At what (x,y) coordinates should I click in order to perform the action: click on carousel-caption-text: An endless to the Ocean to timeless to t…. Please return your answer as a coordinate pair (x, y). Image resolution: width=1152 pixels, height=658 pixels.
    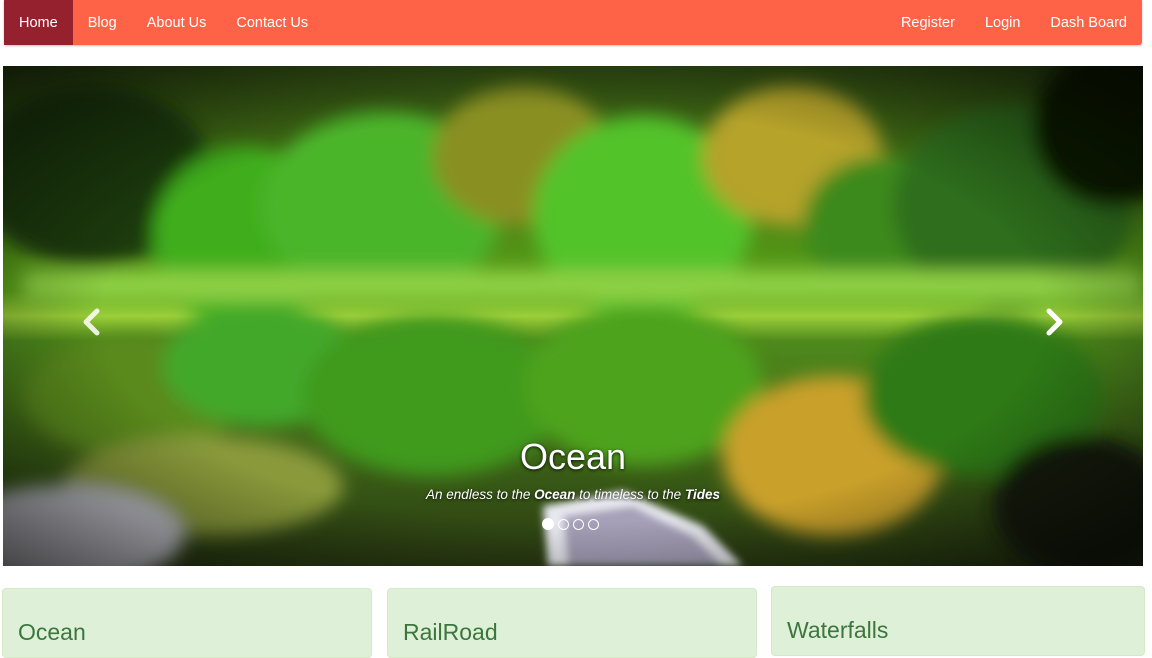
    Looking at the image, I should click on (573, 494).